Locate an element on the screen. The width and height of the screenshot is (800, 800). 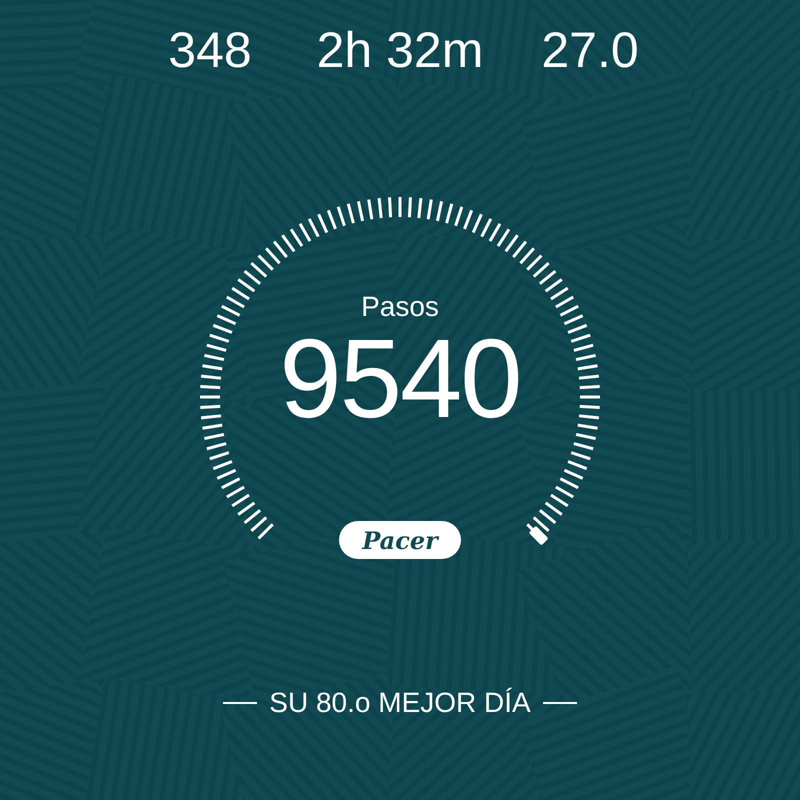
stat-value: 348 is located at coordinates (210, 50).